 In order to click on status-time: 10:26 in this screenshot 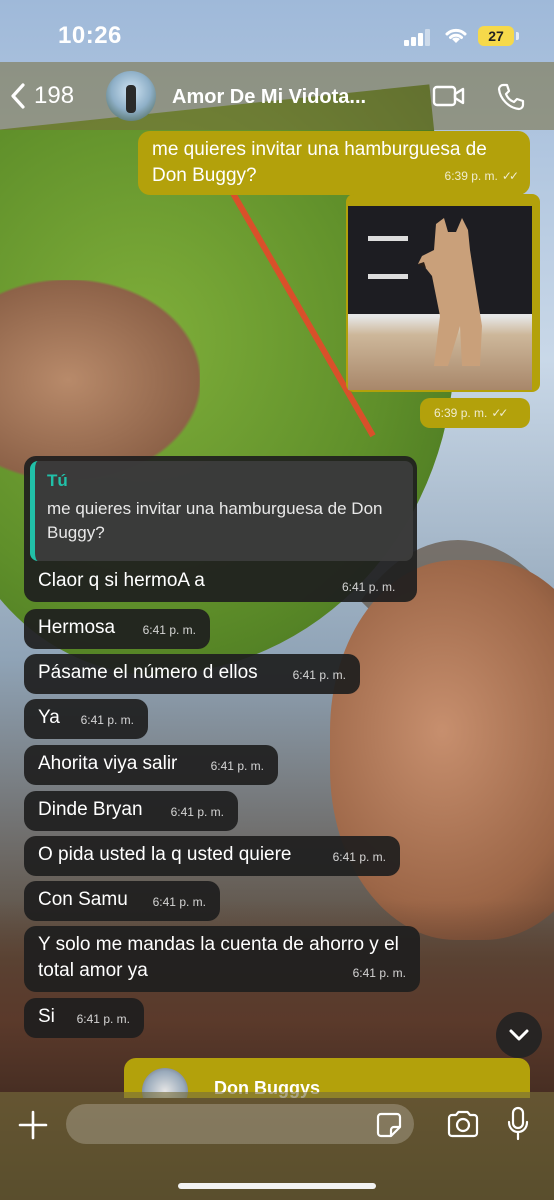, I will do `click(90, 35)`.